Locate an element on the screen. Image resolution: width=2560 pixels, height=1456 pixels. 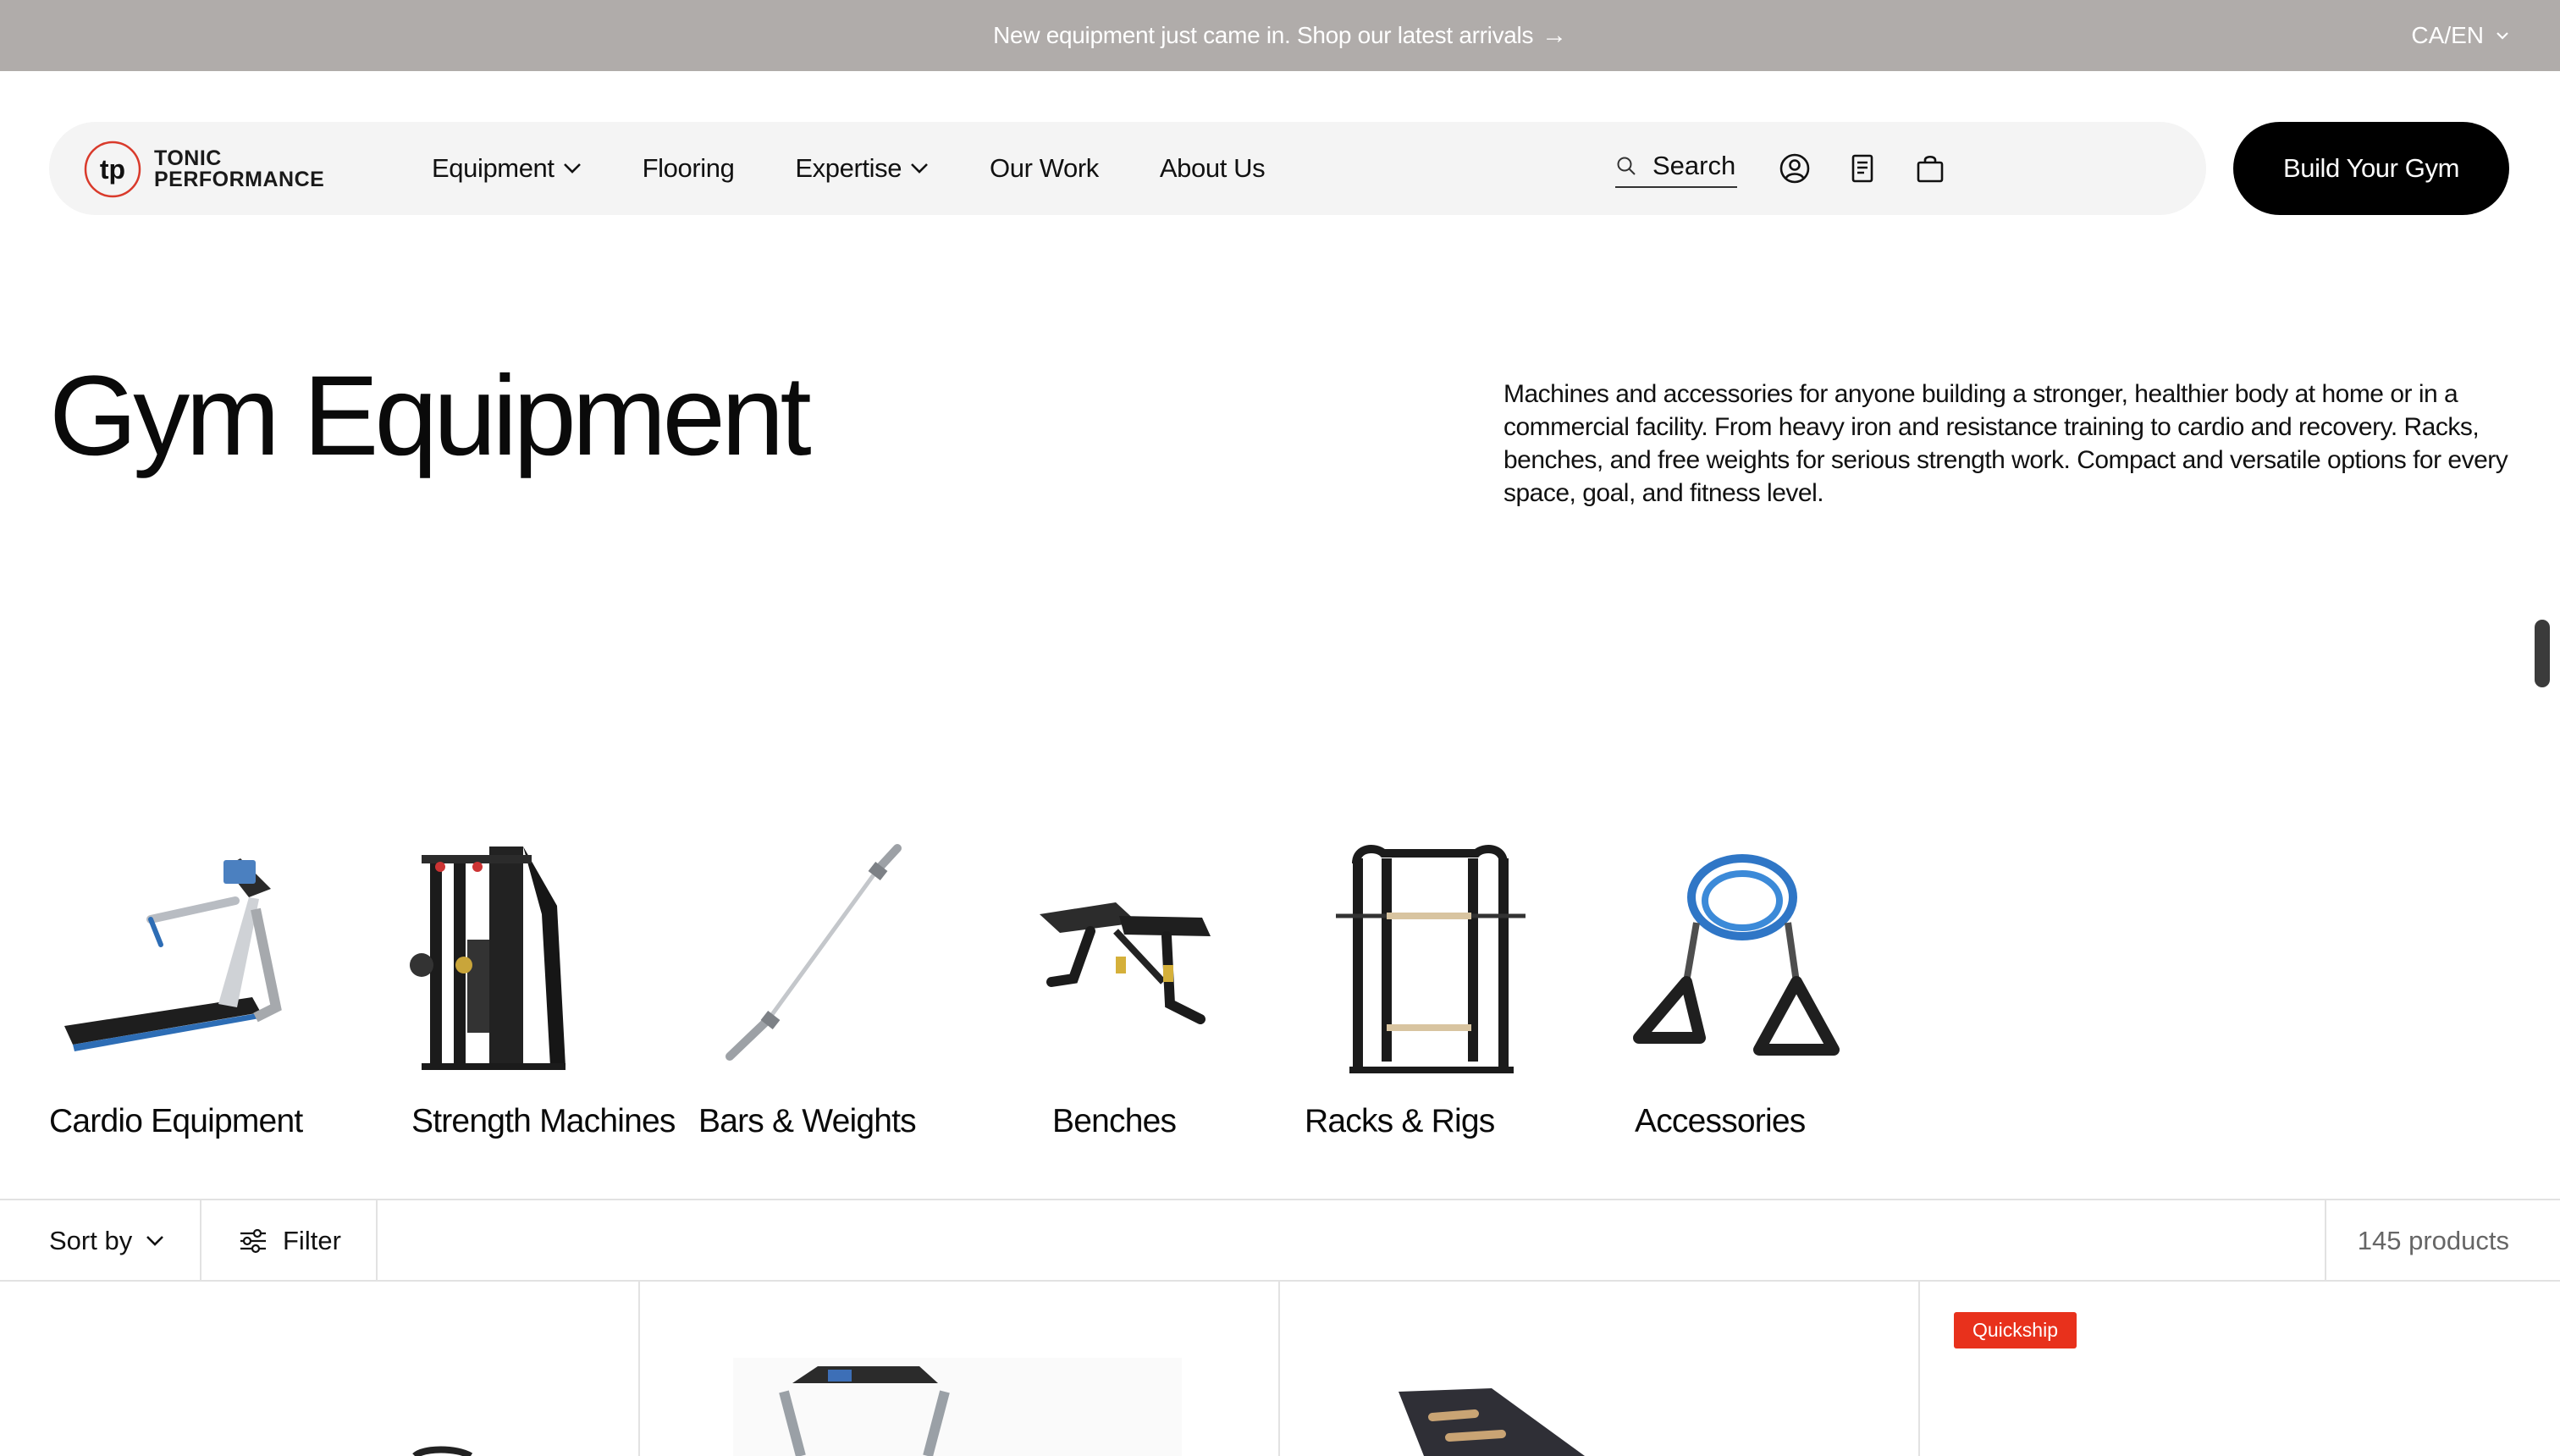
locale-selector: CA/EN is located at coordinates (2460, 35).